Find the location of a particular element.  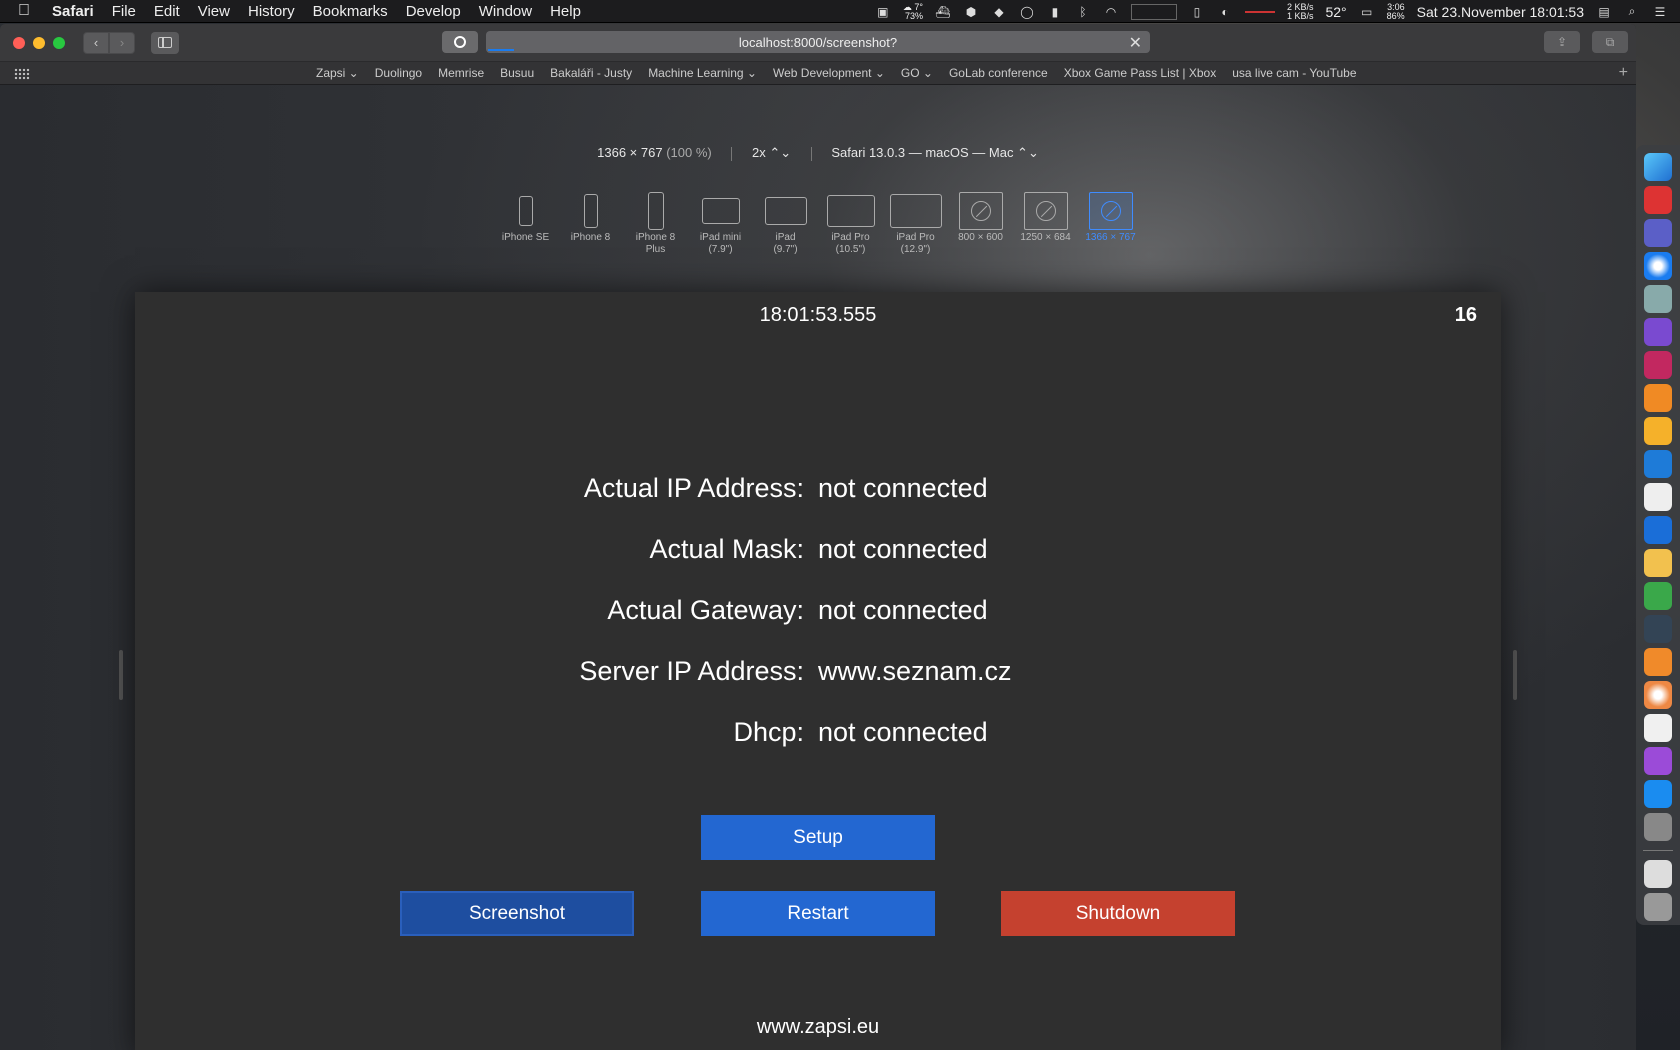

favorite-go: GO ⌄ is located at coordinates (917, 73).